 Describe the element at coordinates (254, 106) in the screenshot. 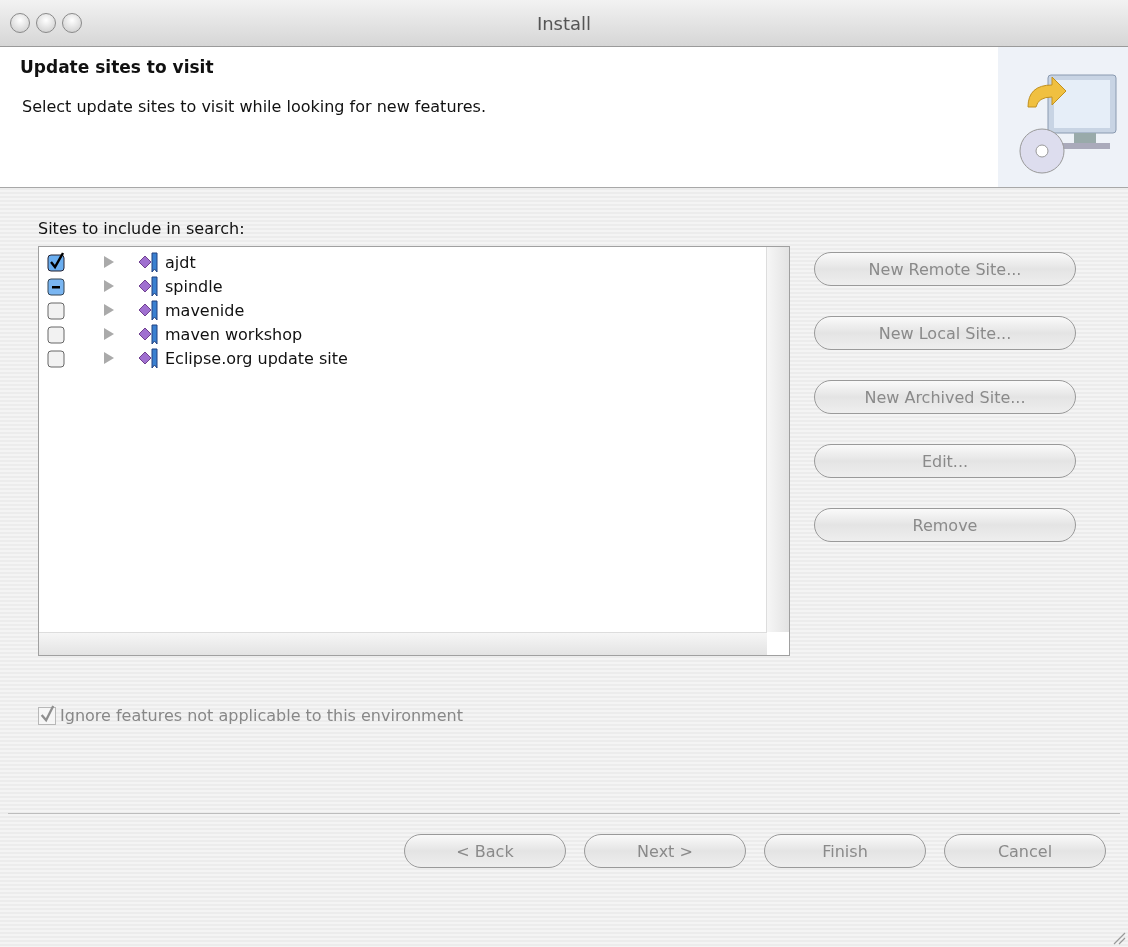

I see `page-description: Select update sites to visit while looking for new features.` at that location.